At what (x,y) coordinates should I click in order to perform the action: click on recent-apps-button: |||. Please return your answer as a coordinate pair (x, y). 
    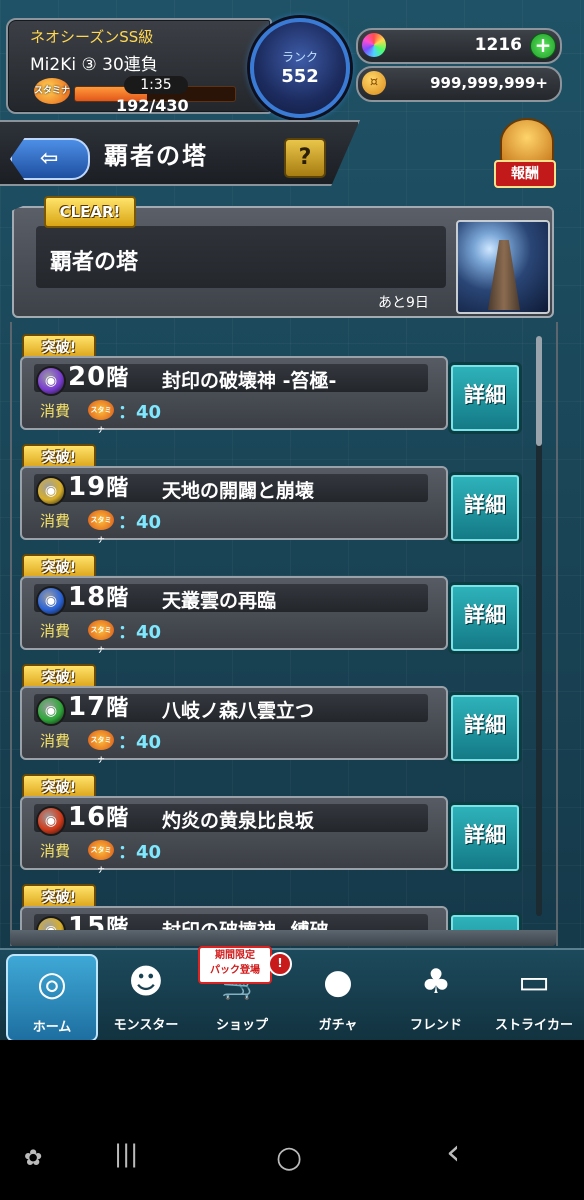
    Looking at the image, I should click on (126, 1154).